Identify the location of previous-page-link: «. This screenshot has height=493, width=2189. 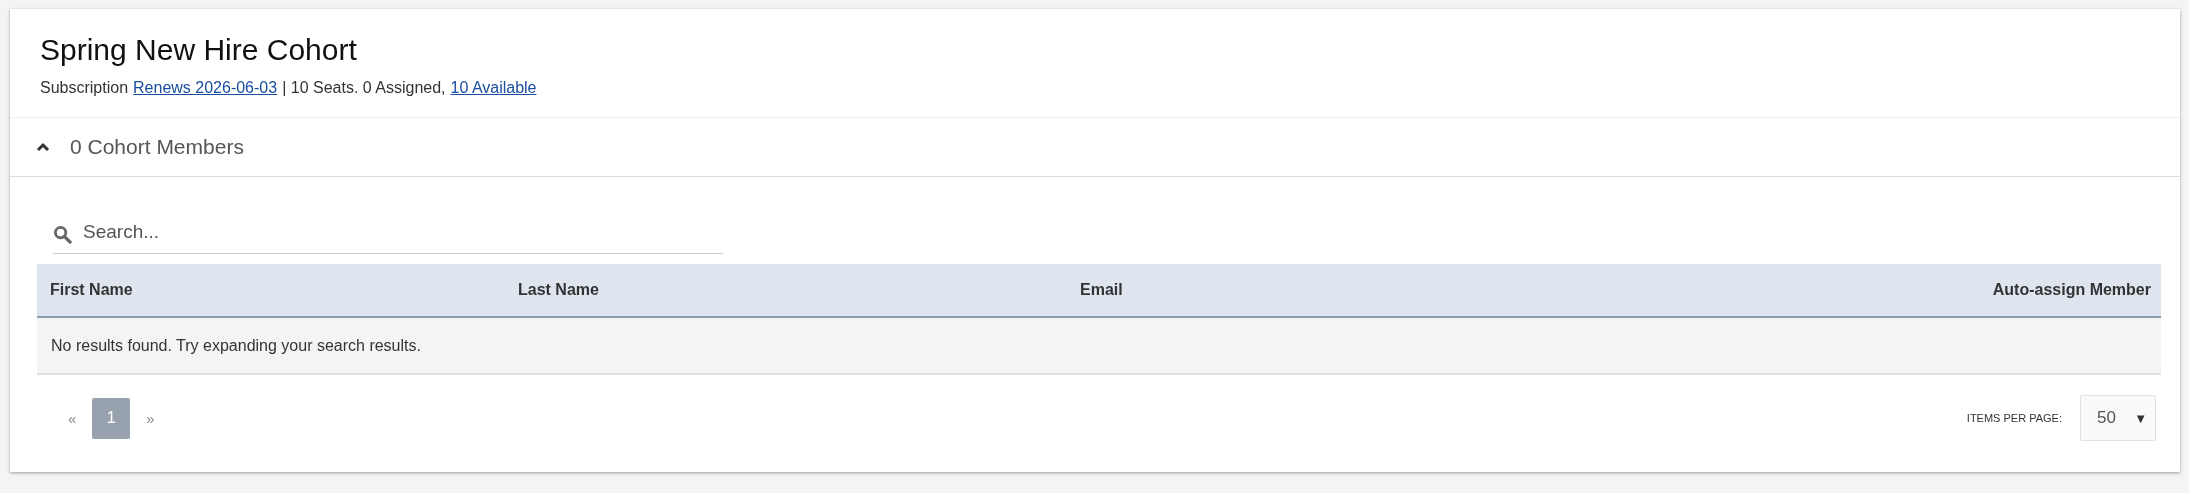
(72, 418).